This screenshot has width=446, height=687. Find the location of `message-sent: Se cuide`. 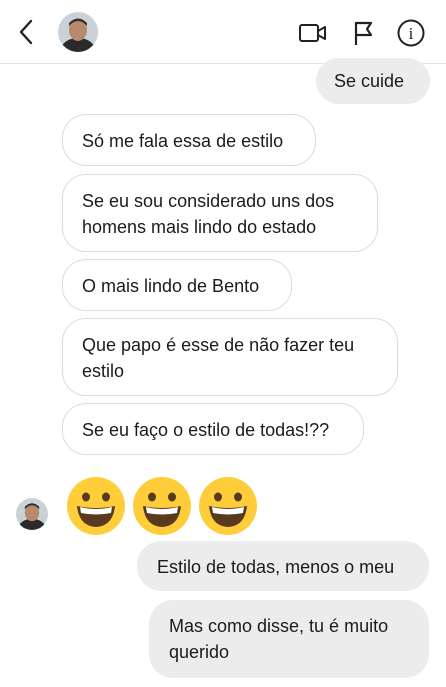

message-sent: Se cuide is located at coordinates (373, 81).